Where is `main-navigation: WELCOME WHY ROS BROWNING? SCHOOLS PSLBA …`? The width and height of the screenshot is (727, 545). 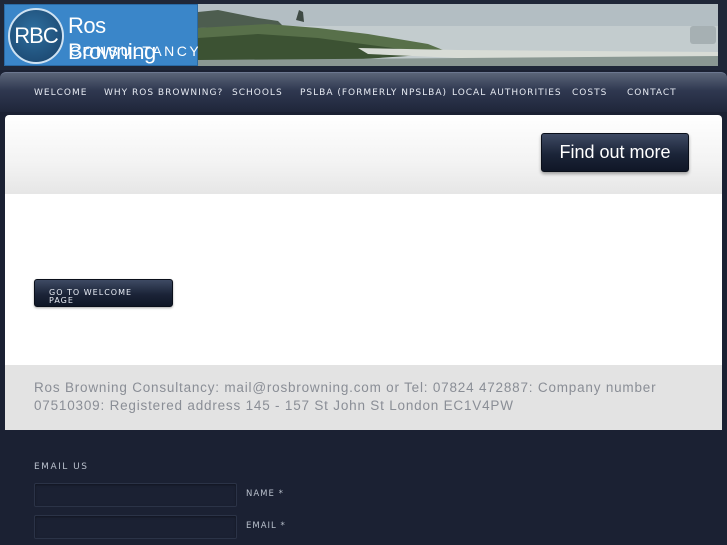
main-navigation: WELCOME WHY ROS BROWNING? SCHOOLS PSLBA … is located at coordinates (363, 92).